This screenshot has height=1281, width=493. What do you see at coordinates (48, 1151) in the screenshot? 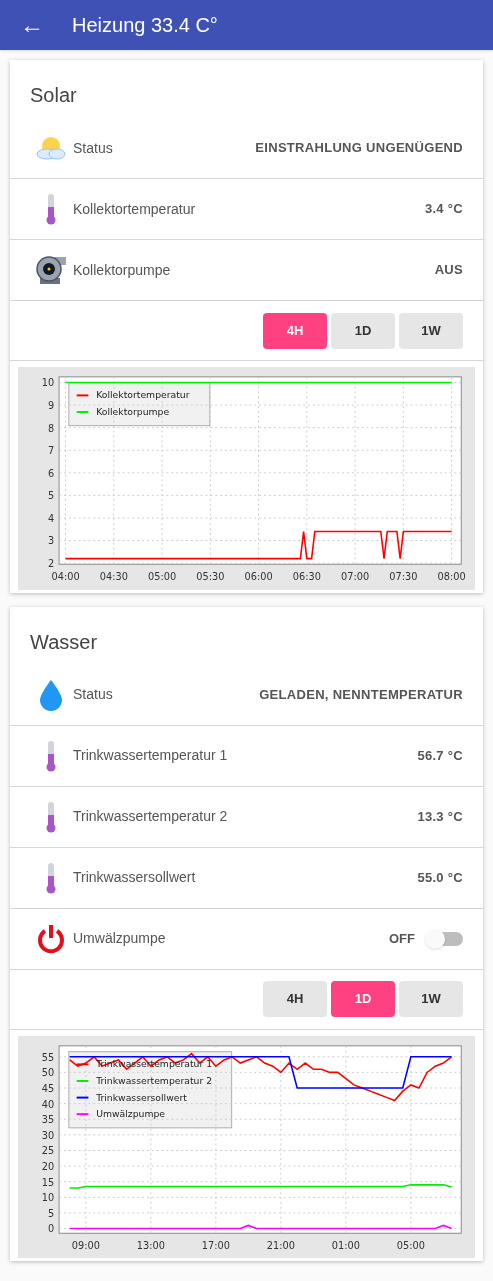
I see `y-tick-label: 25` at bounding box center [48, 1151].